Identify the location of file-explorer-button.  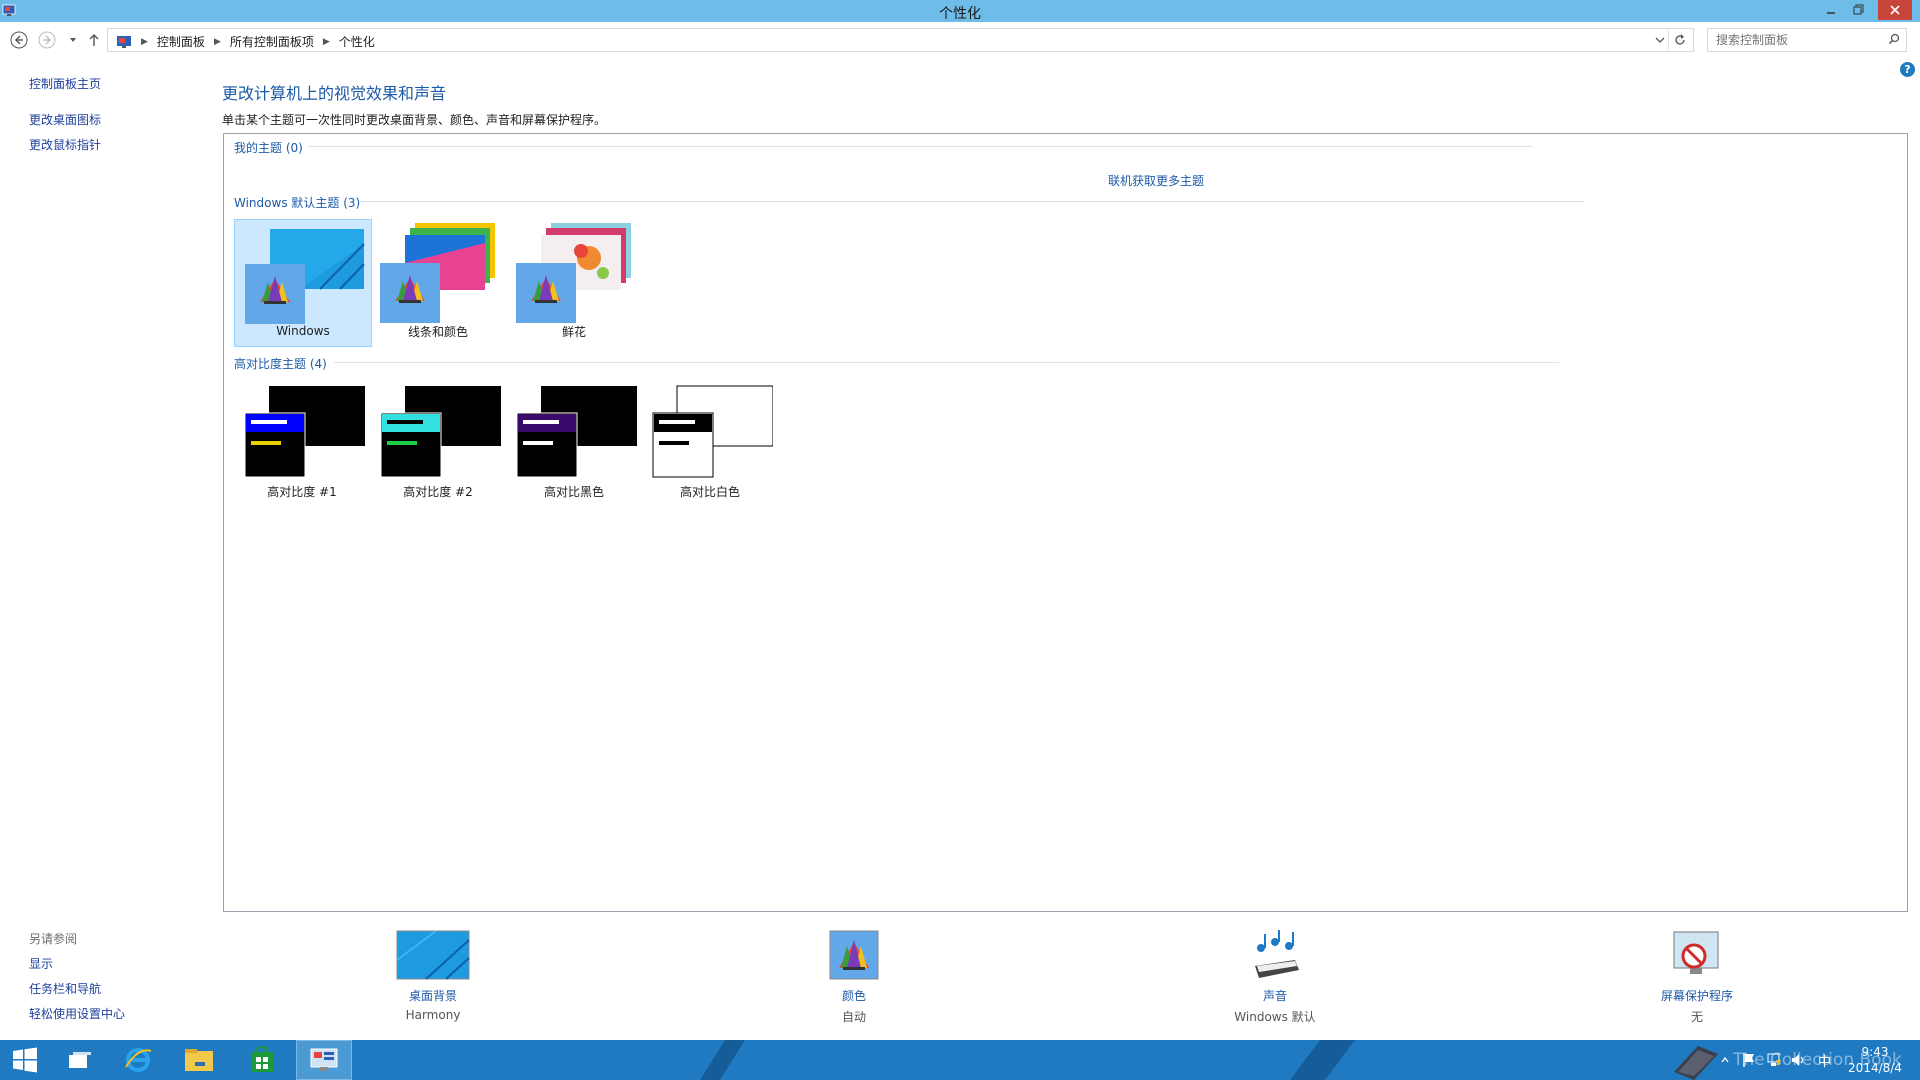
(199, 1060).